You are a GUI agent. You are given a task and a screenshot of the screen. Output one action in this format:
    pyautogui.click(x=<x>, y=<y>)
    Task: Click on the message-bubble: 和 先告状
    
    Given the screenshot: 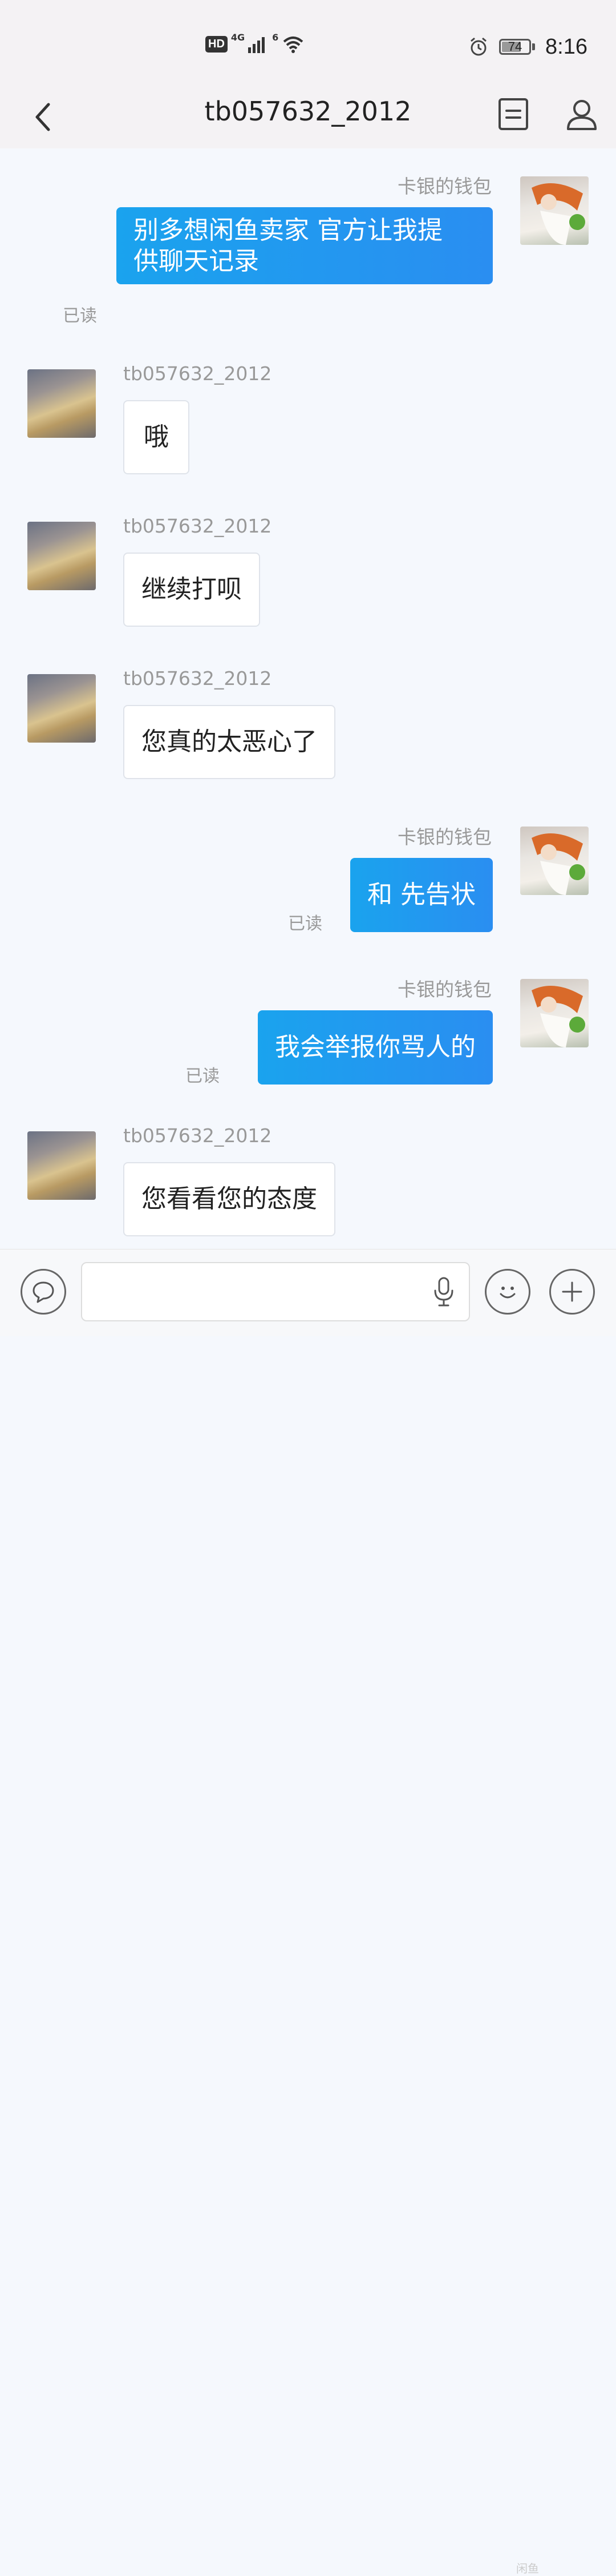 What is the action you would take?
    pyautogui.click(x=422, y=895)
    